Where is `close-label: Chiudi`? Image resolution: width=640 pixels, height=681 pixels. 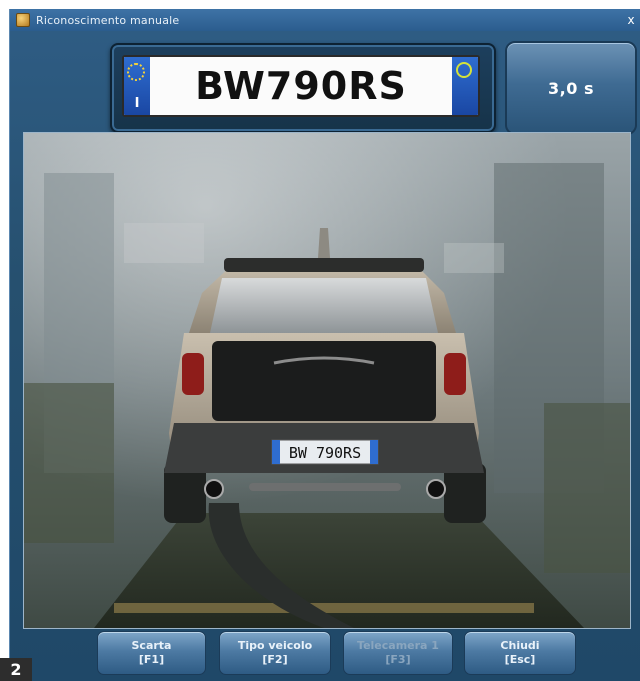 close-label: Chiudi is located at coordinates (520, 645).